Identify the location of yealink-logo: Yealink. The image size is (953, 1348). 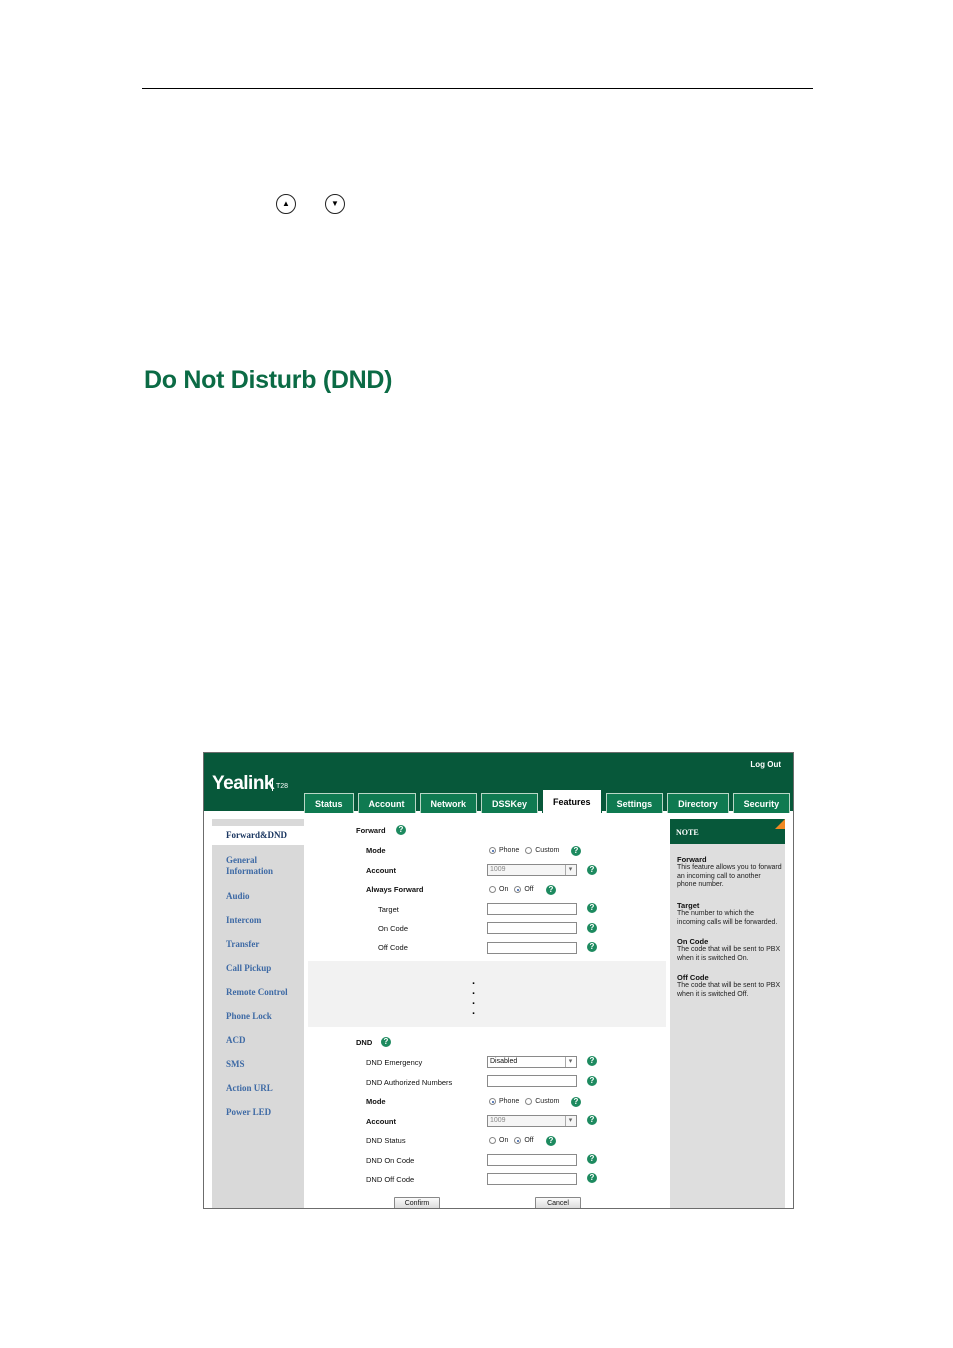
(243, 783).